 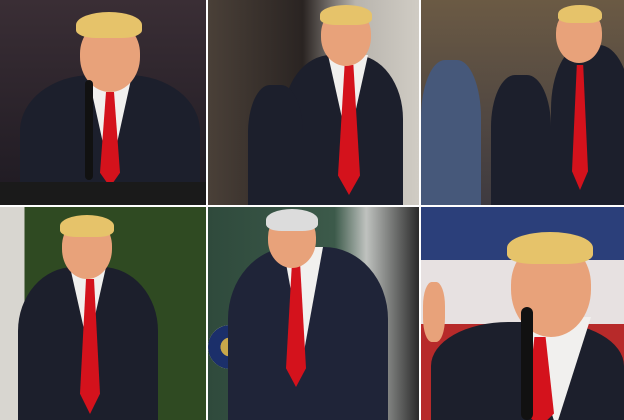 I want to click on podium, so click(x=103, y=193).